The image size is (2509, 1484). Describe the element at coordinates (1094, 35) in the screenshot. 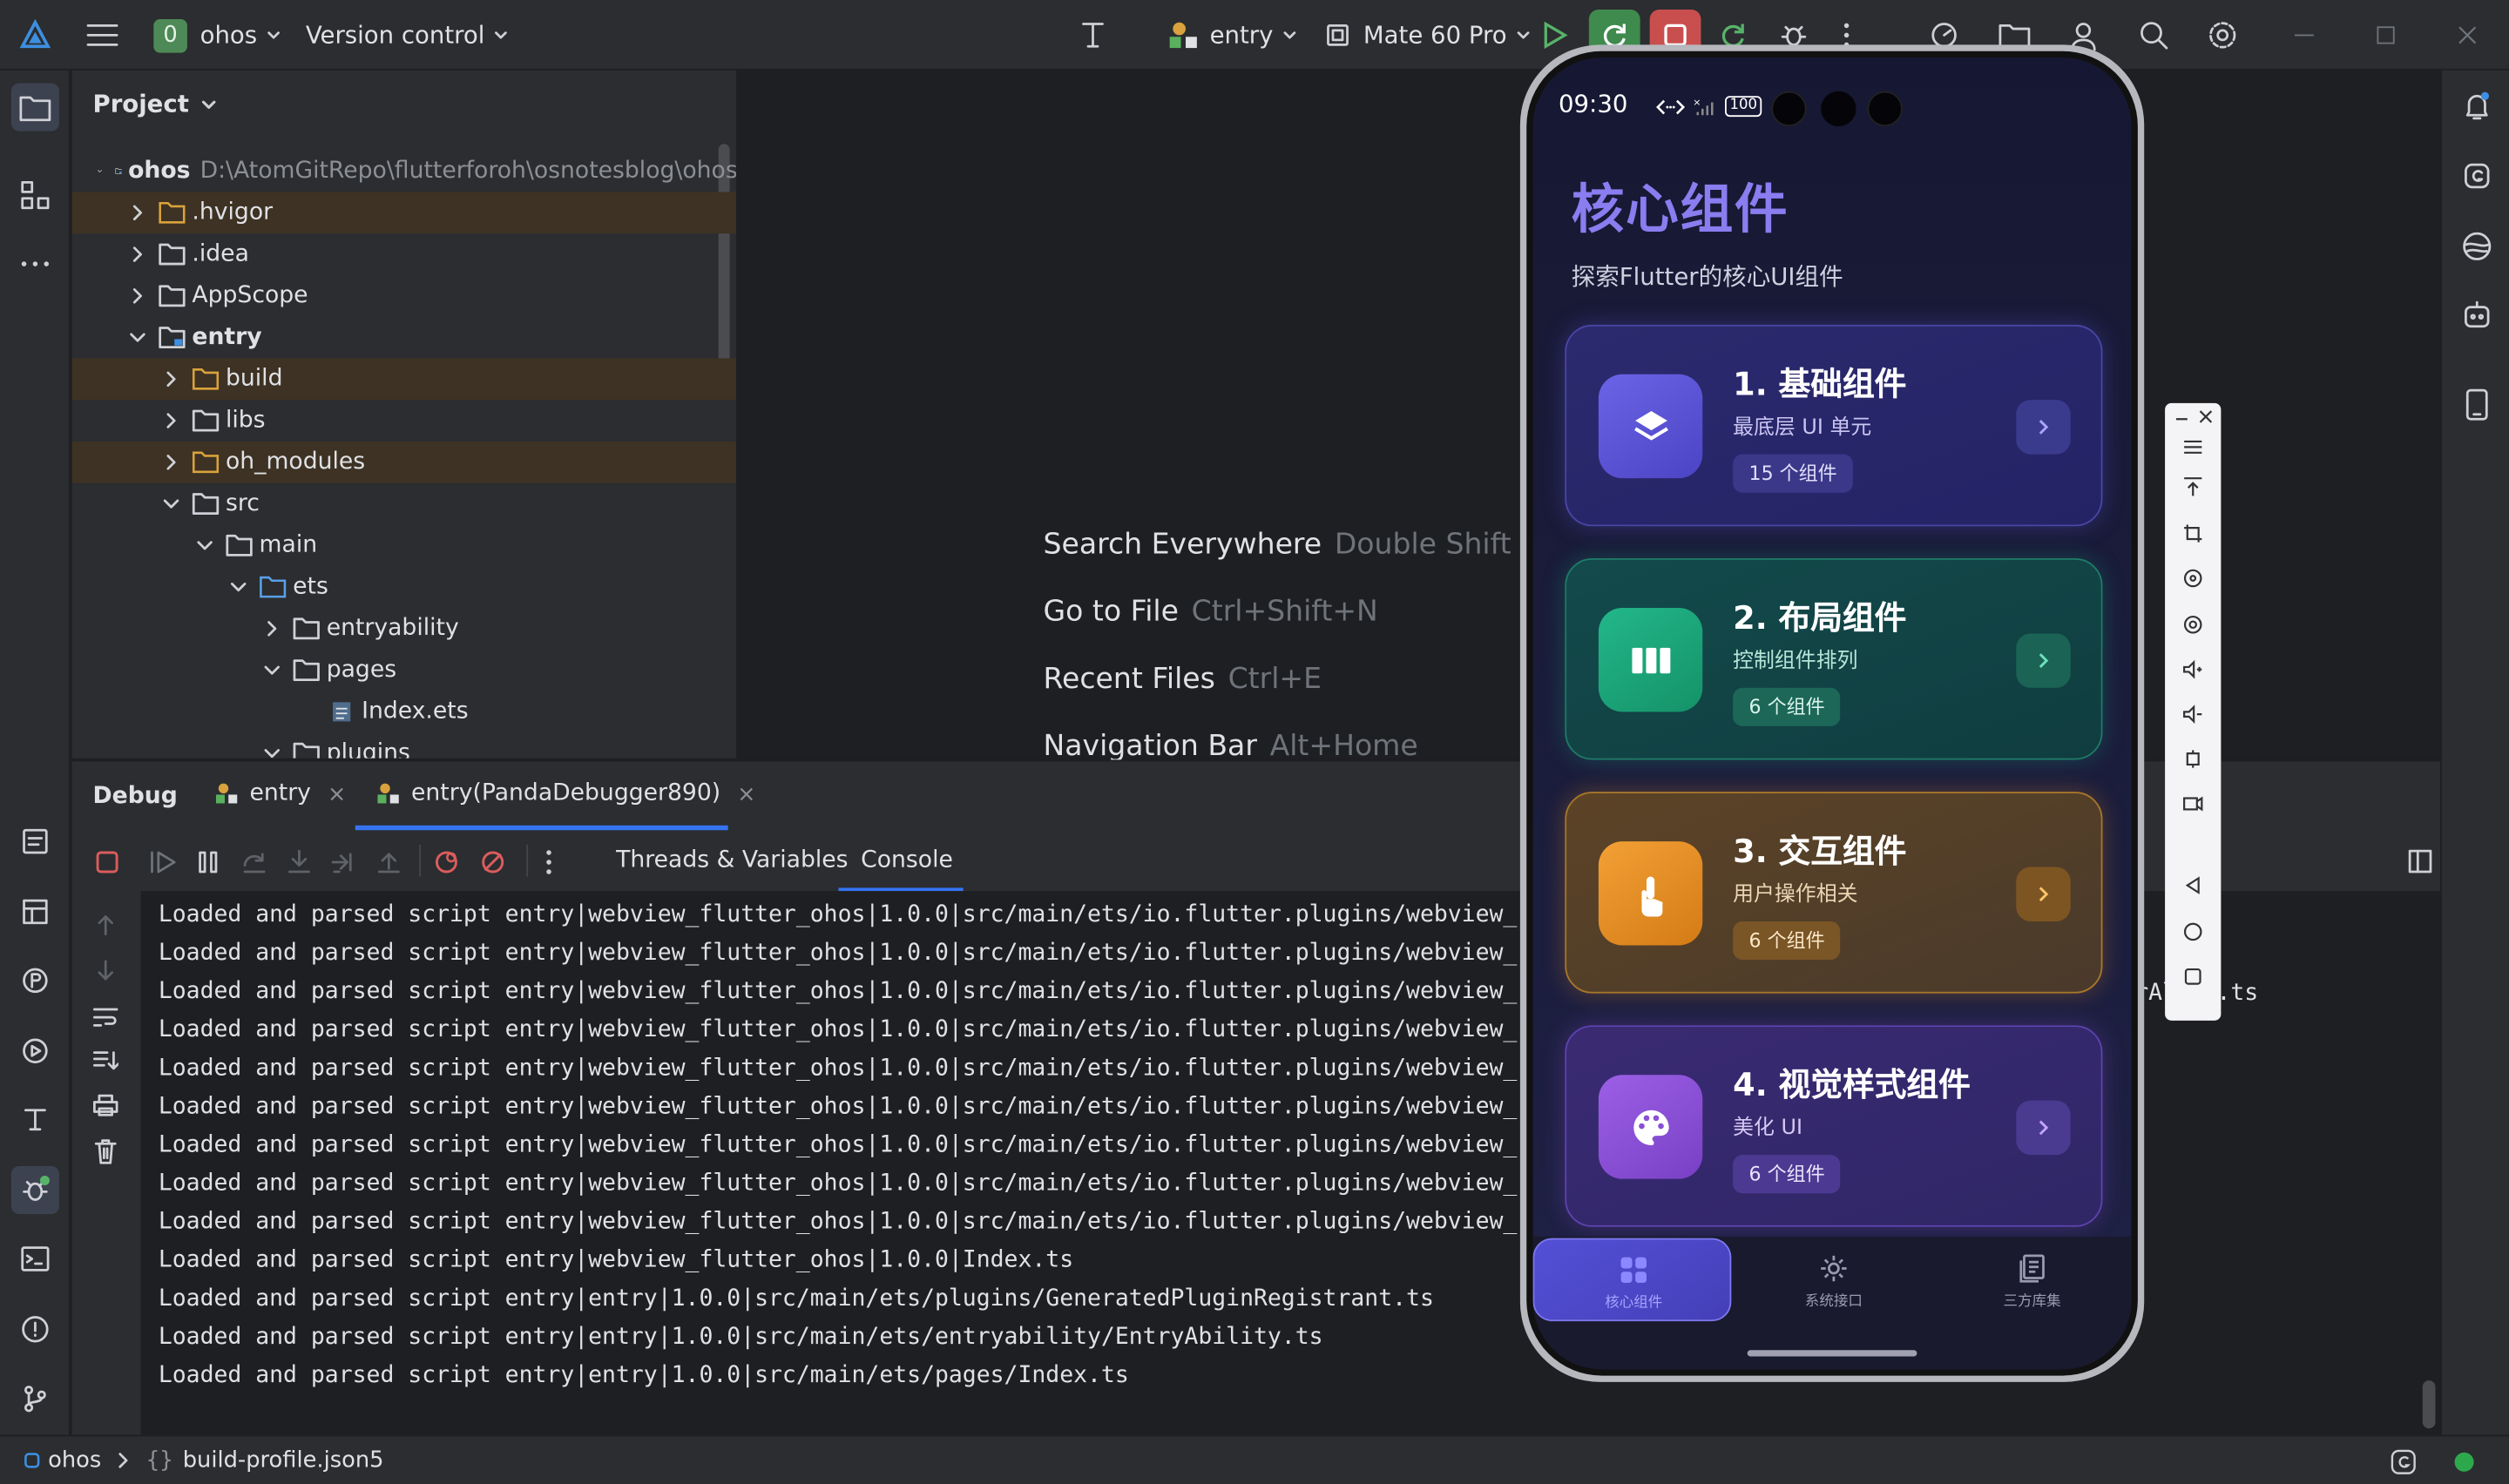

I see `build-hammer-icon` at that location.